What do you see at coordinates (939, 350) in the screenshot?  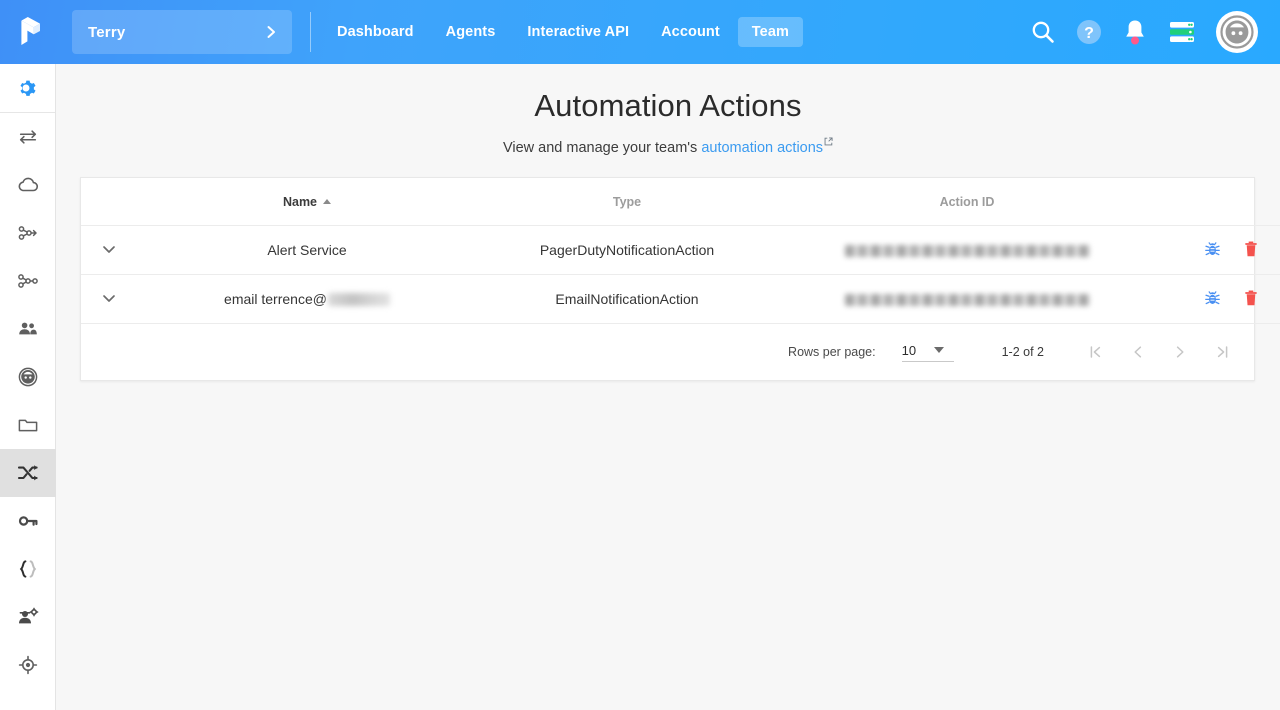 I see `caret-down-icon` at bounding box center [939, 350].